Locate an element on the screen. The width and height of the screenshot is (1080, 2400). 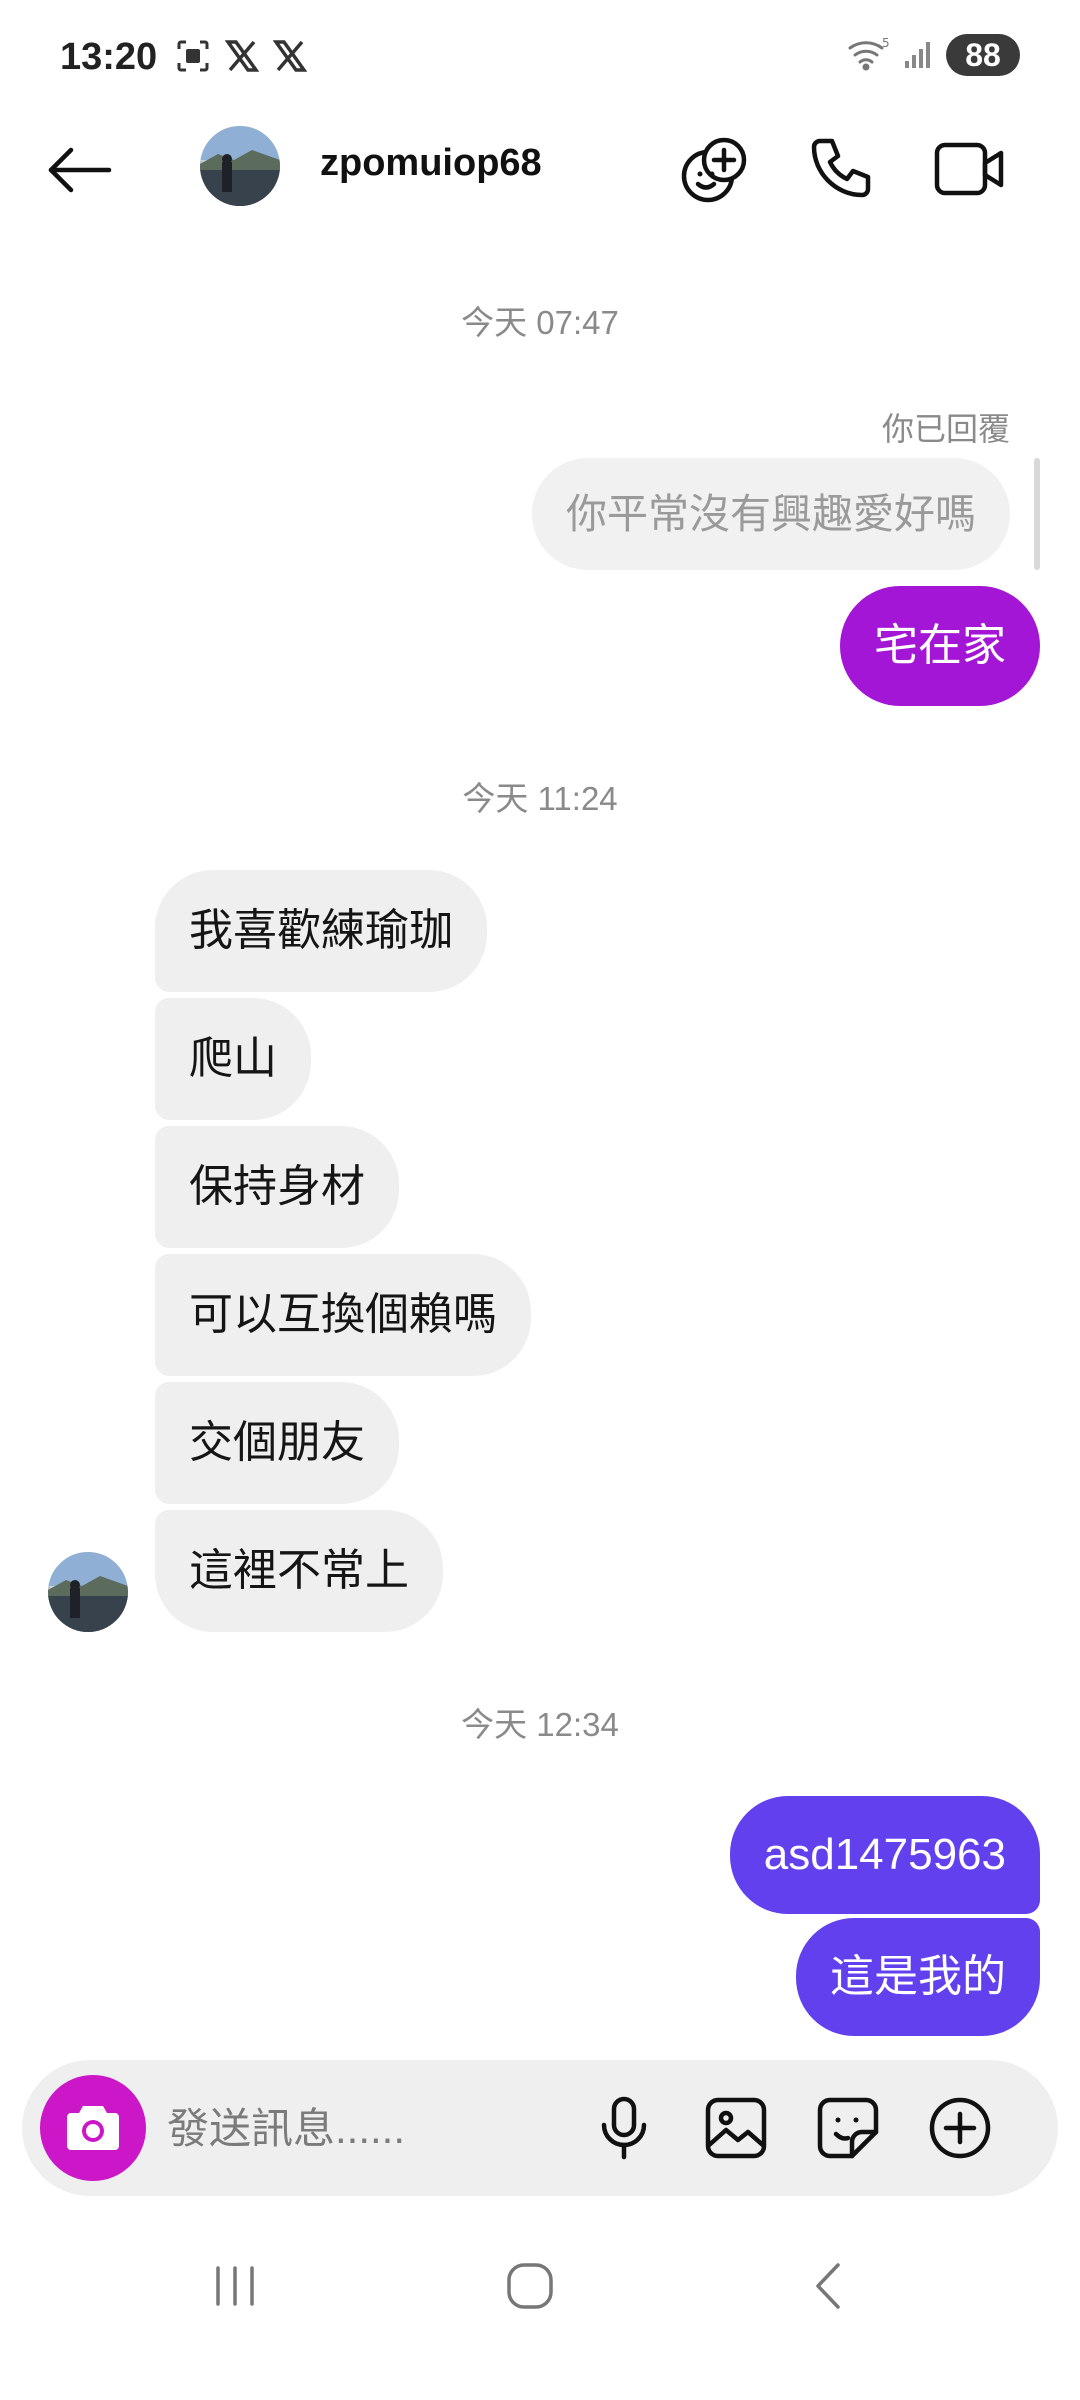
voice-message-button is located at coordinates (624, 2128).